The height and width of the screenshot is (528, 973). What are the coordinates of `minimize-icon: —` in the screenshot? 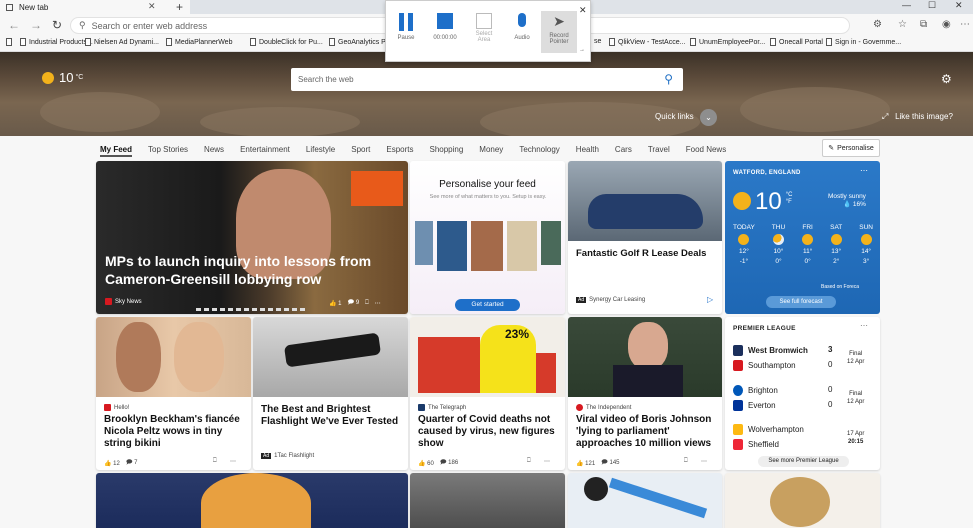 It's located at (906, 5).